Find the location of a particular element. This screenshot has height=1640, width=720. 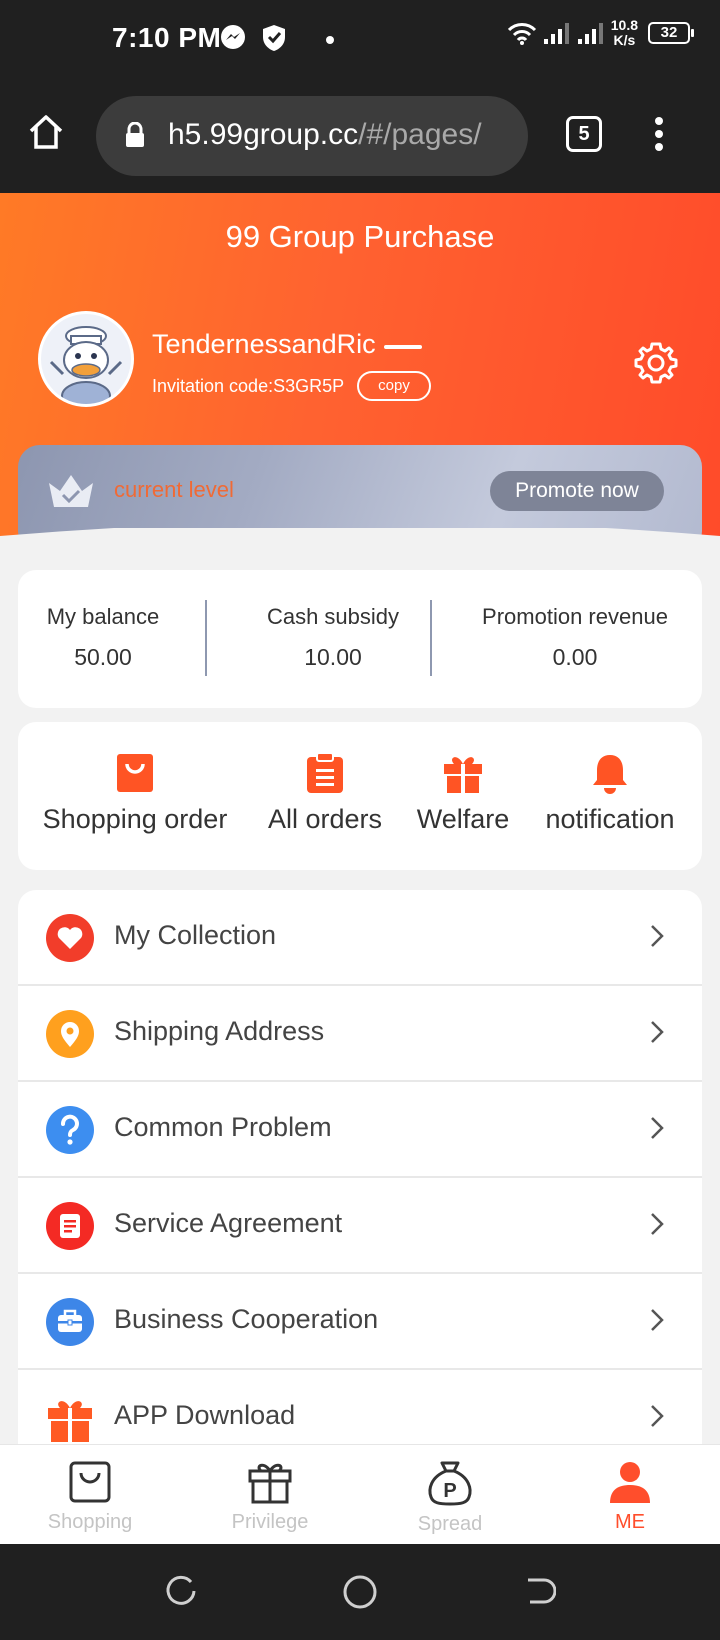

lock-icon is located at coordinates (135, 134).